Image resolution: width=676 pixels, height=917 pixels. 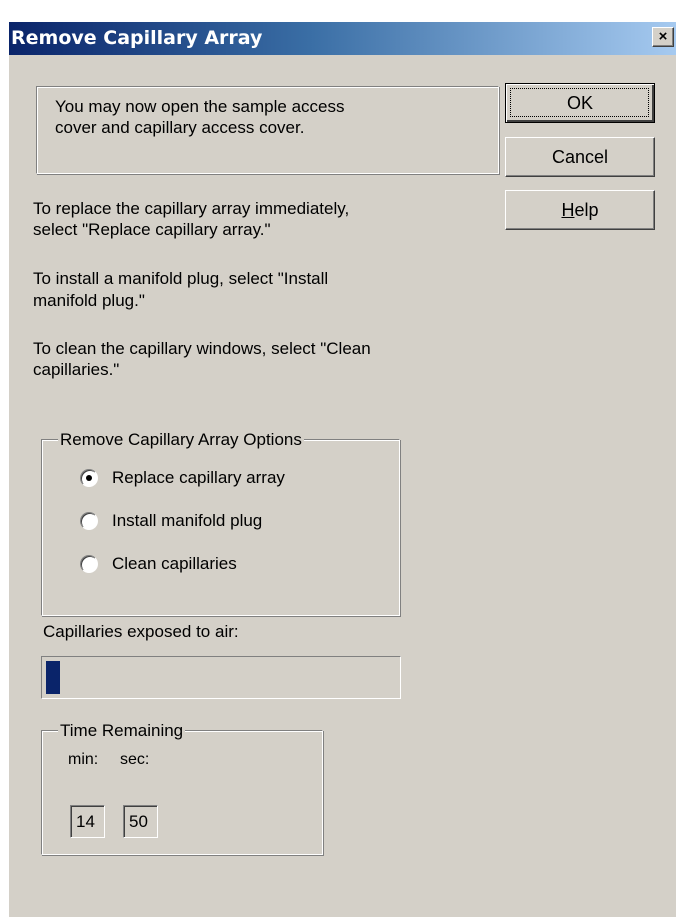 What do you see at coordinates (87, 821) in the screenshot?
I see `min-value-field: 14` at bounding box center [87, 821].